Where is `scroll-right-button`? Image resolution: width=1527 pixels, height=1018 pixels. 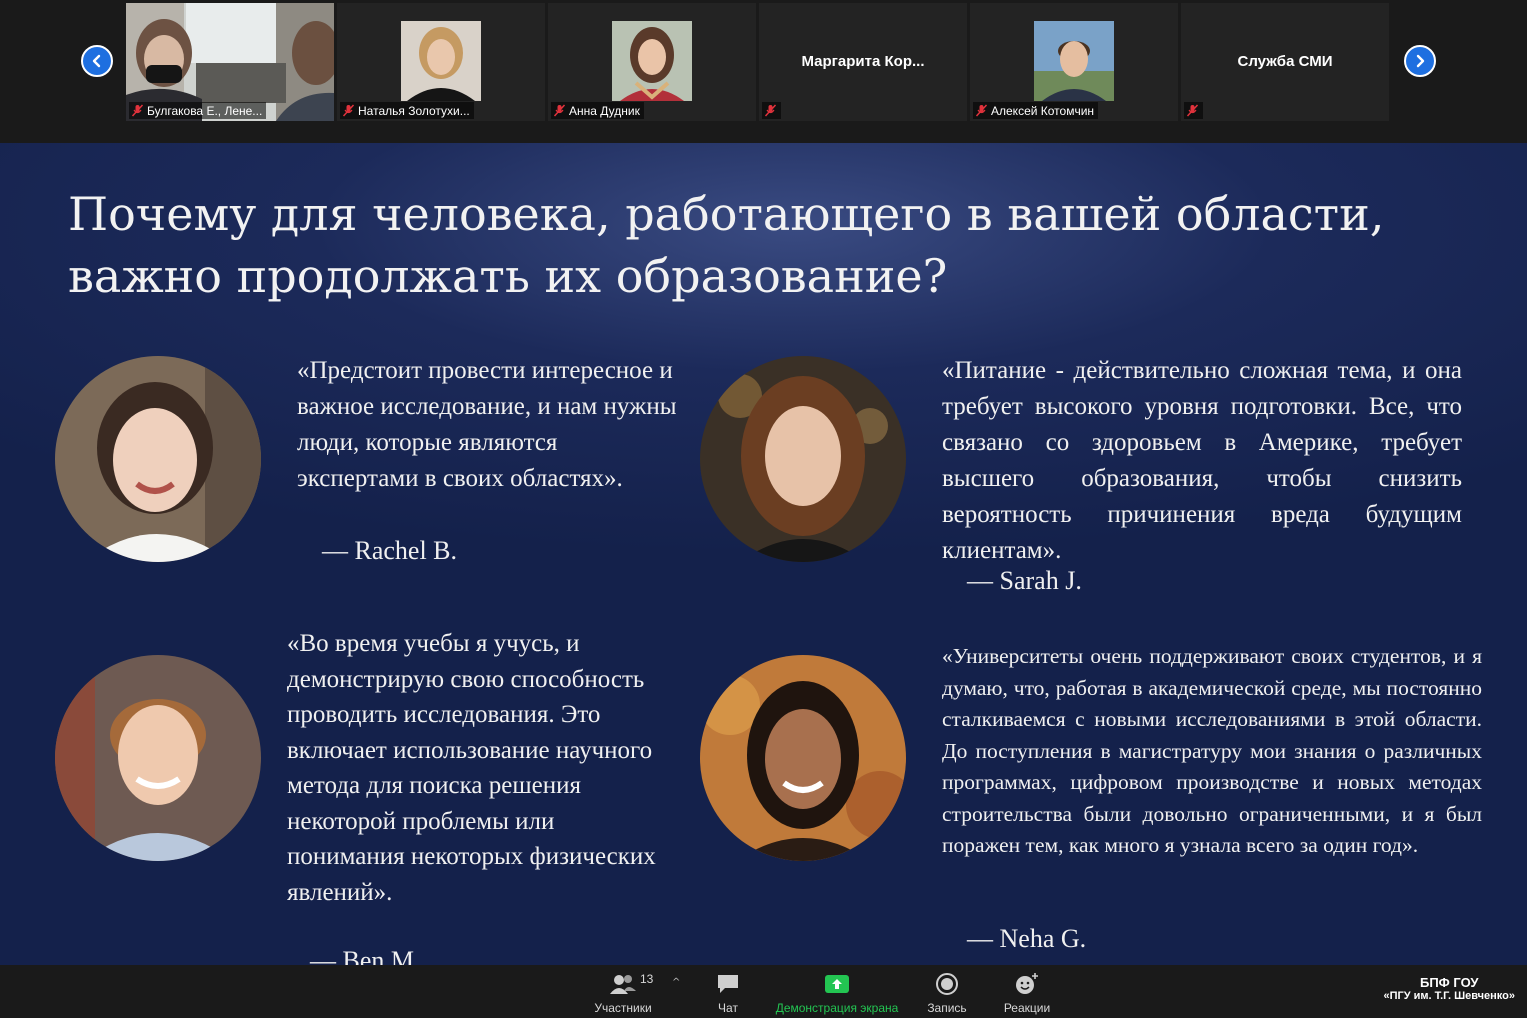 scroll-right-button is located at coordinates (1420, 61).